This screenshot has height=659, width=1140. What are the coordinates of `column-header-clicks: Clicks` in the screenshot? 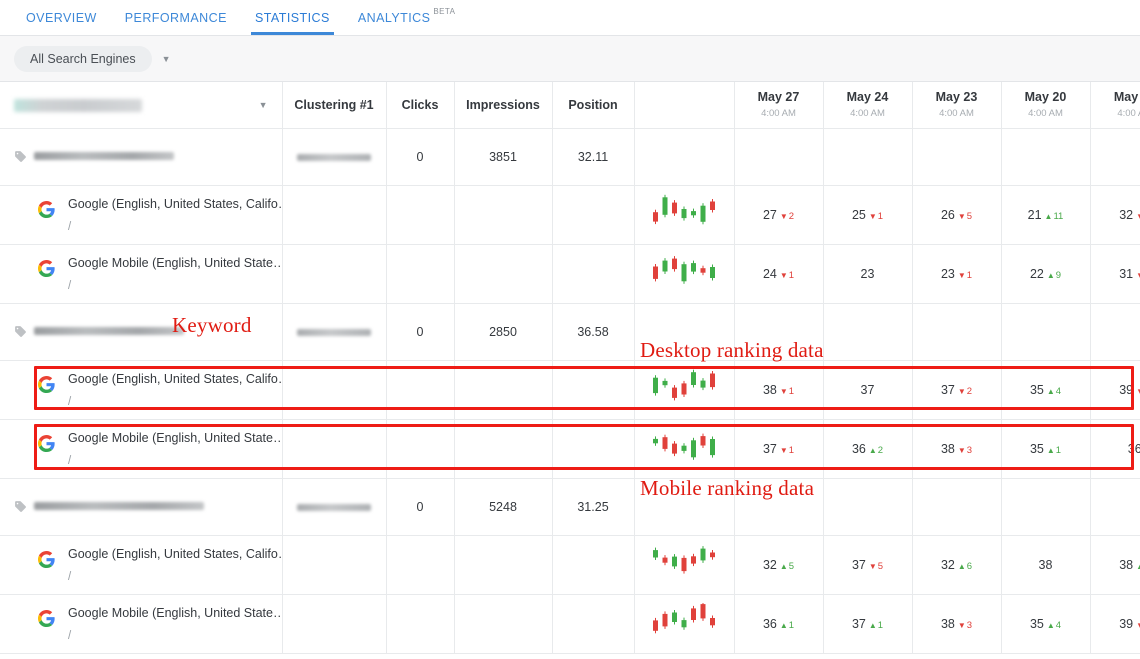 It's located at (419, 105).